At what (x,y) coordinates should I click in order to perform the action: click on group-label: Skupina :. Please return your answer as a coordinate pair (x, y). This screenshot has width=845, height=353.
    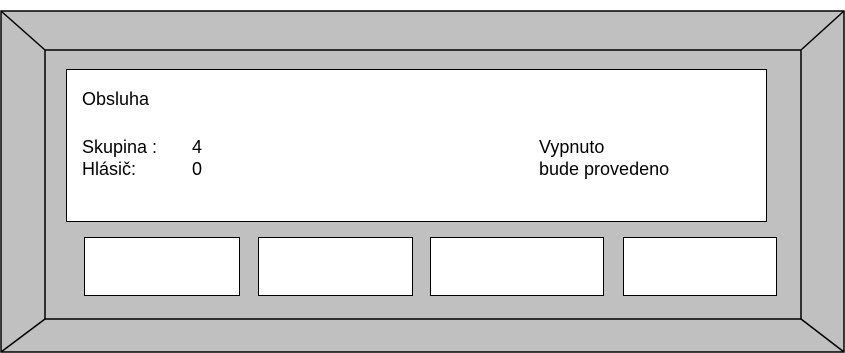
    Looking at the image, I should click on (120, 147).